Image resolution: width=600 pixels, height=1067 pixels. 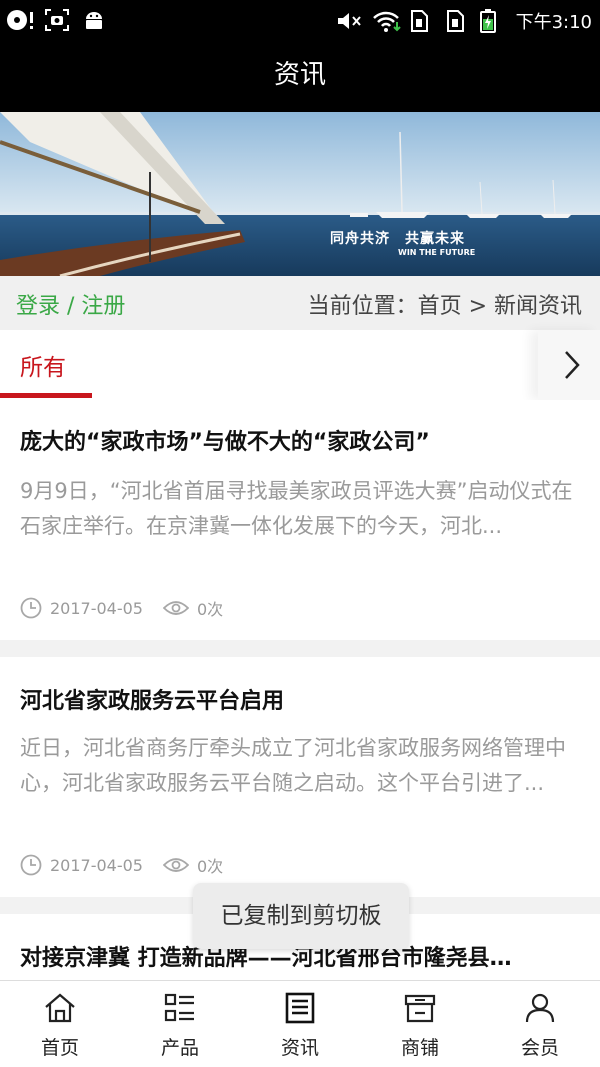 What do you see at coordinates (444, 306) in the screenshot?
I see `breadcrumb: 当前位置：首页 > 新闻资讯` at bounding box center [444, 306].